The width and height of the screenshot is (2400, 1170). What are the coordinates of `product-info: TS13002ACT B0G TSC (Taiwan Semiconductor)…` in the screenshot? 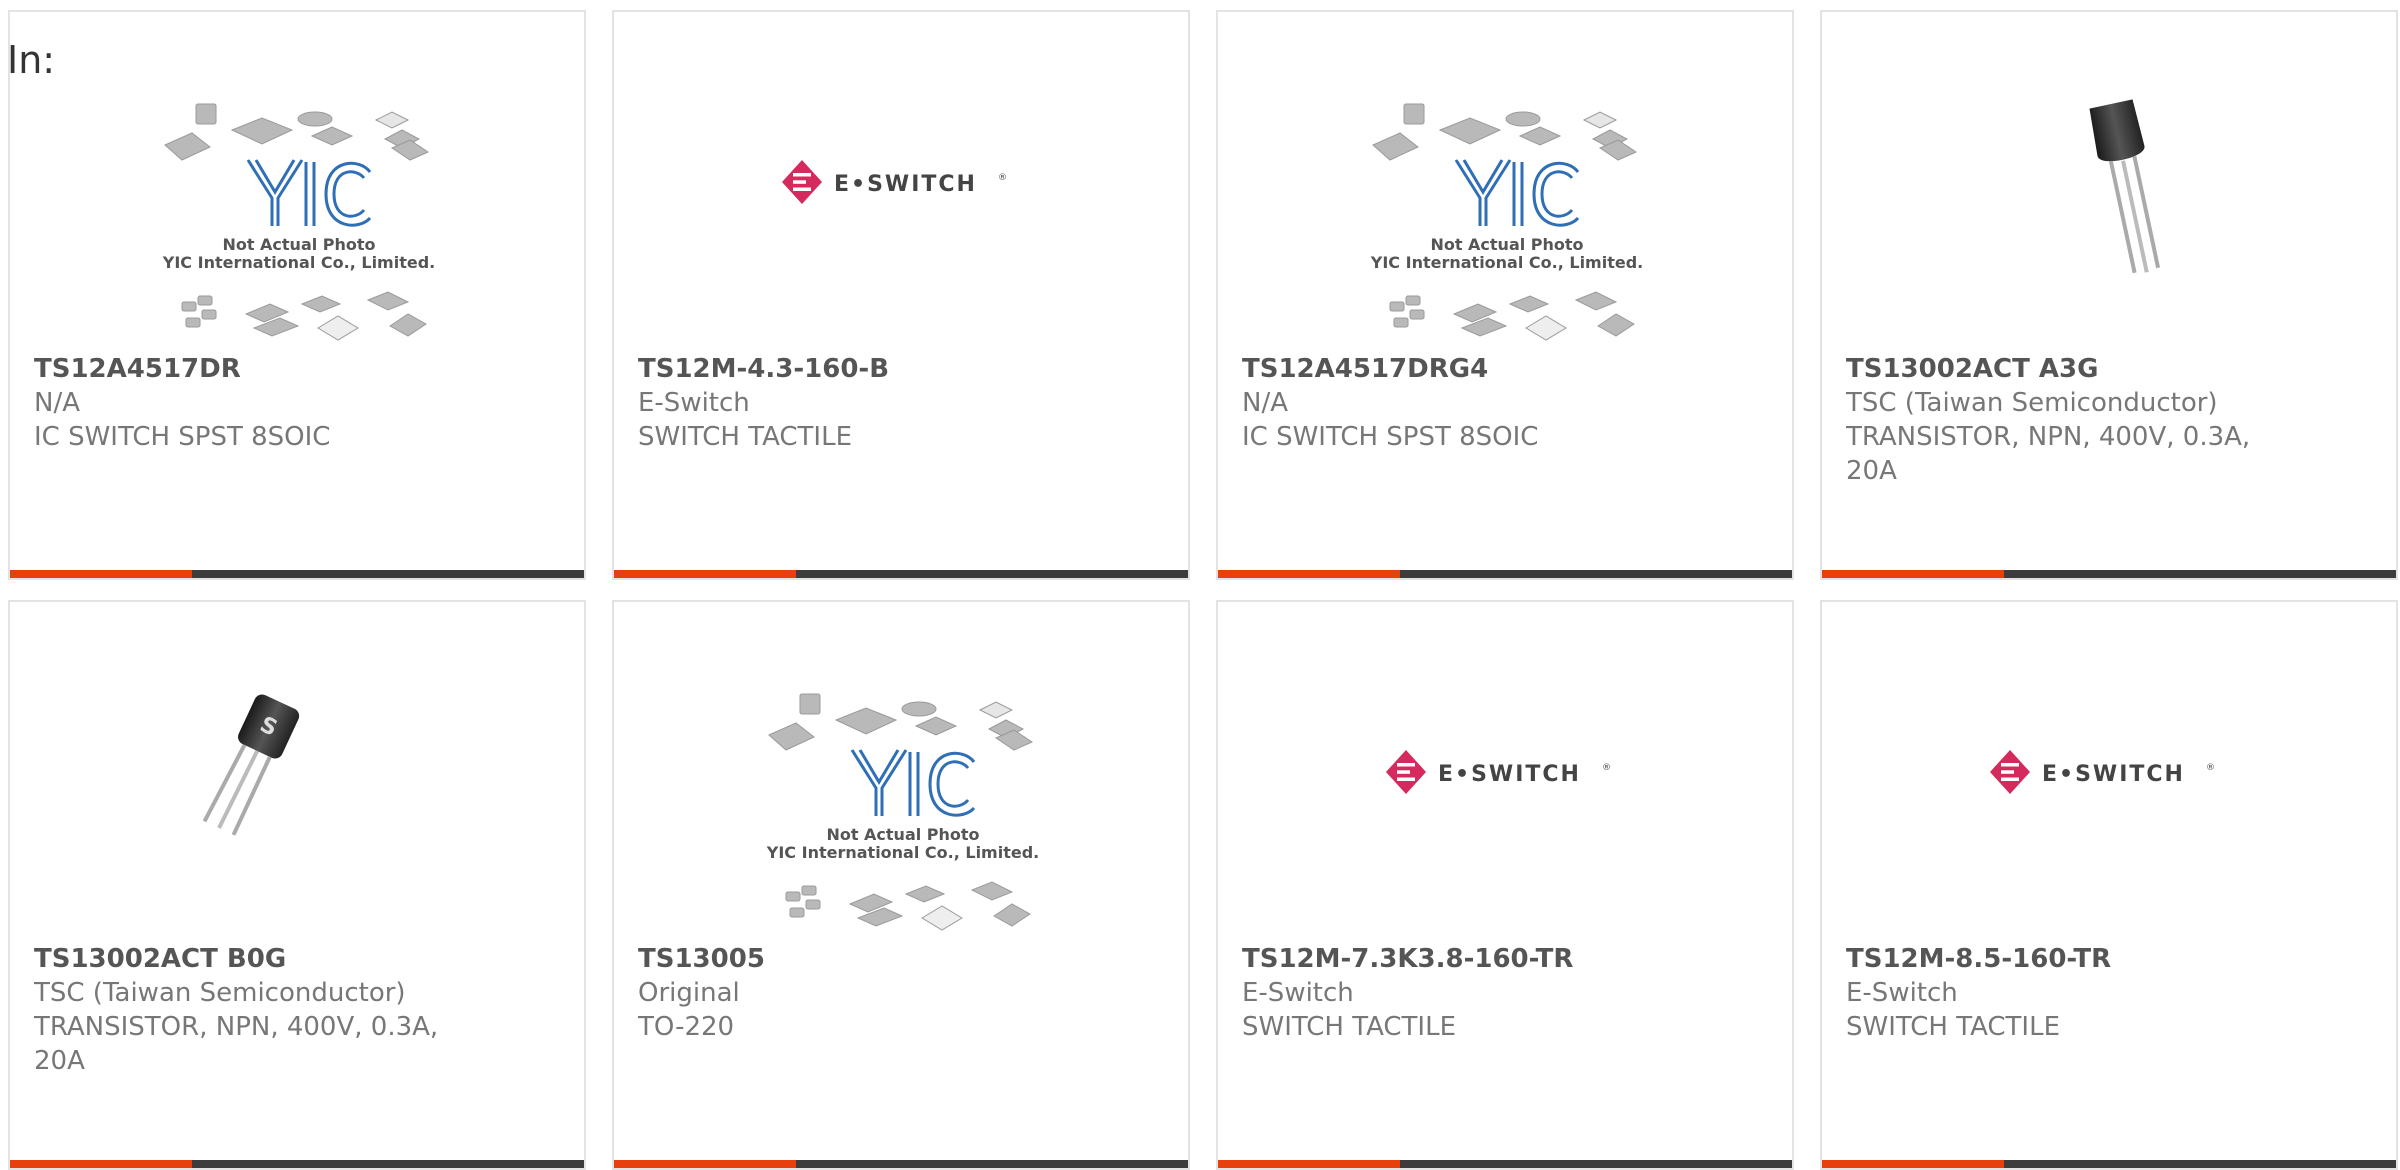 It's located at (254, 1010).